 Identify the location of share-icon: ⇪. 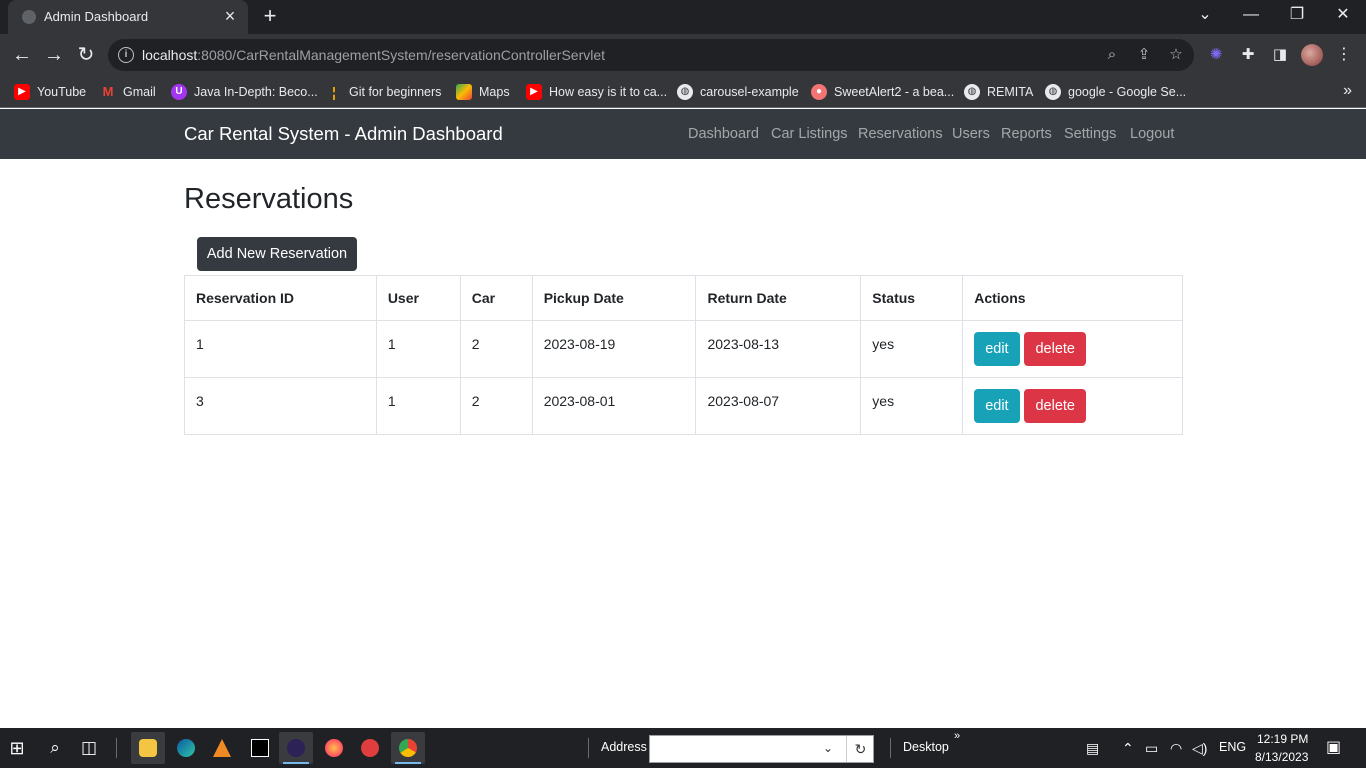
(1144, 55).